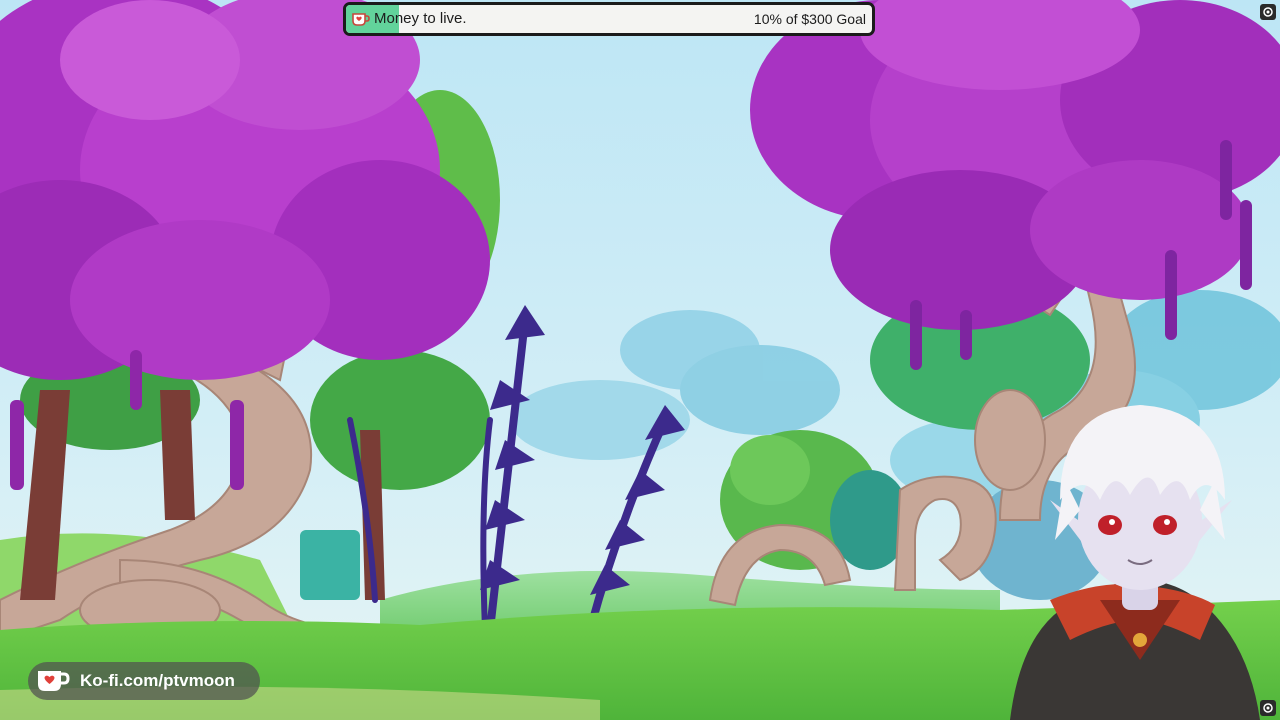 The width and height of the screenshot is (1280, 720). I want to click on goal-title: Money to live., so click(420, 18).